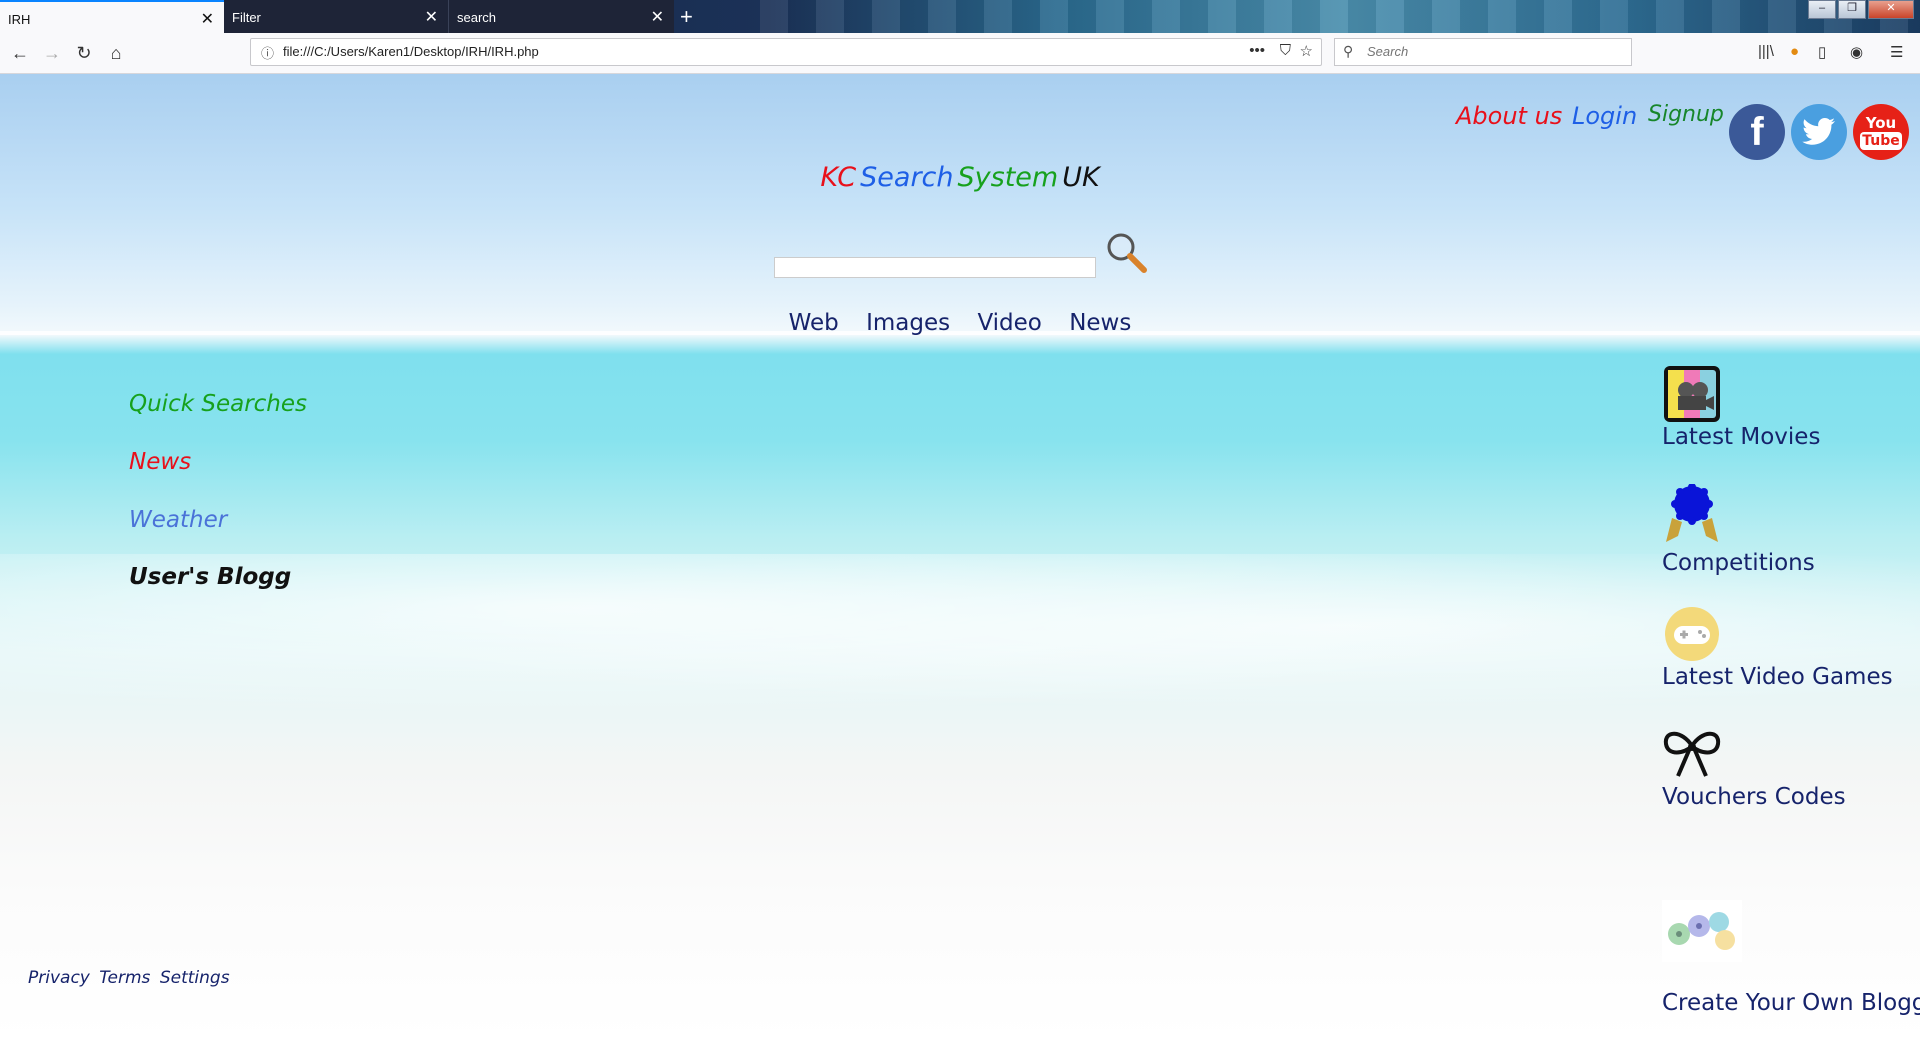  I want to click on title-part: KC, so click(838, 177).